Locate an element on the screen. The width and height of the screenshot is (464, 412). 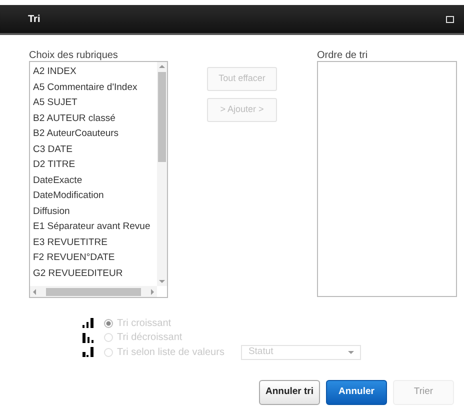
dialog-button: Annuler is located at coordinates (356, 392).